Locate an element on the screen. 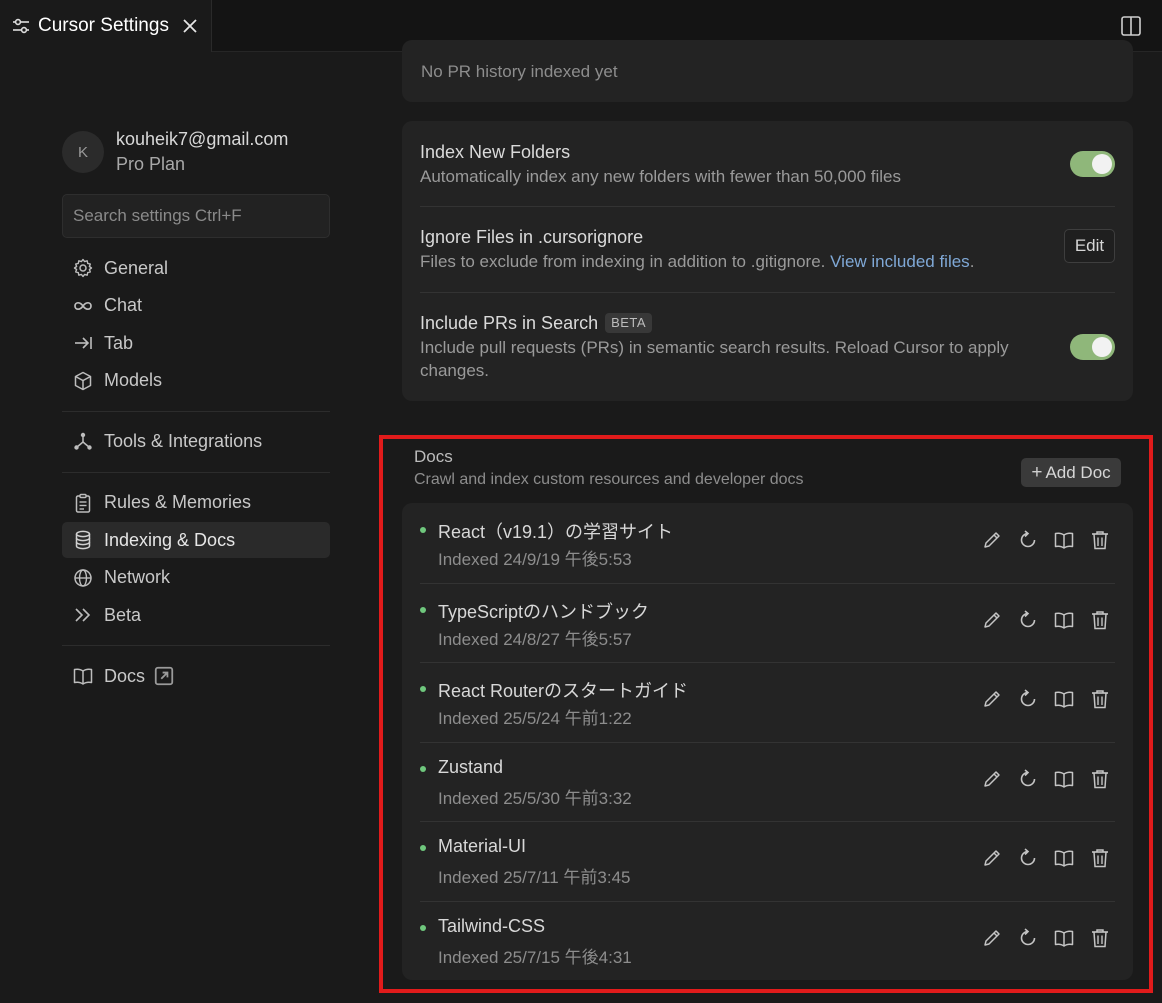  close-icon is located at coordinates (190, 26).